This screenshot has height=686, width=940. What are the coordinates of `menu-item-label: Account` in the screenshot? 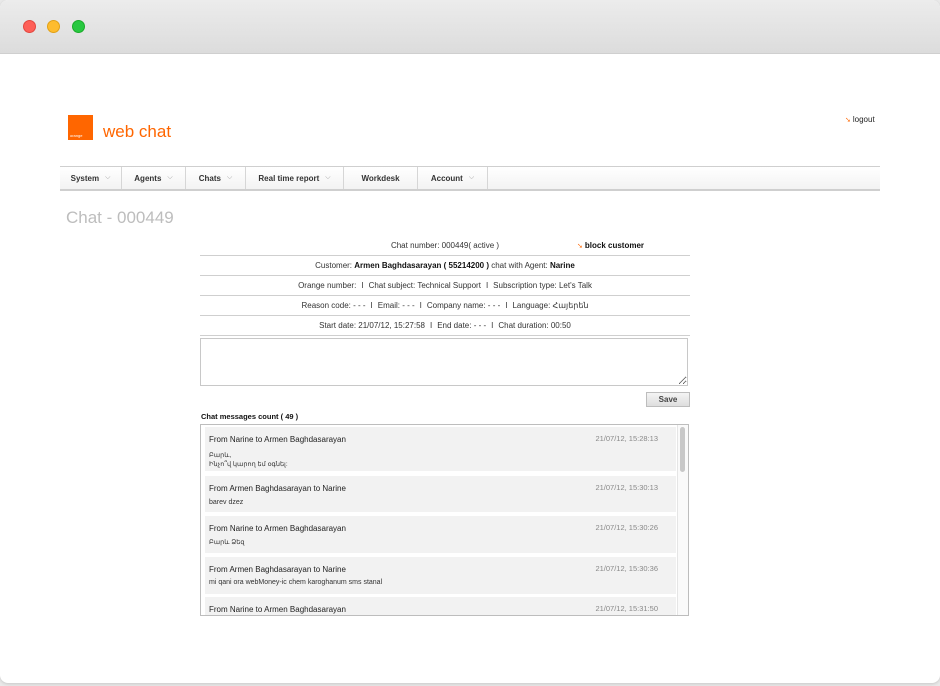 It's located at (446, 178).